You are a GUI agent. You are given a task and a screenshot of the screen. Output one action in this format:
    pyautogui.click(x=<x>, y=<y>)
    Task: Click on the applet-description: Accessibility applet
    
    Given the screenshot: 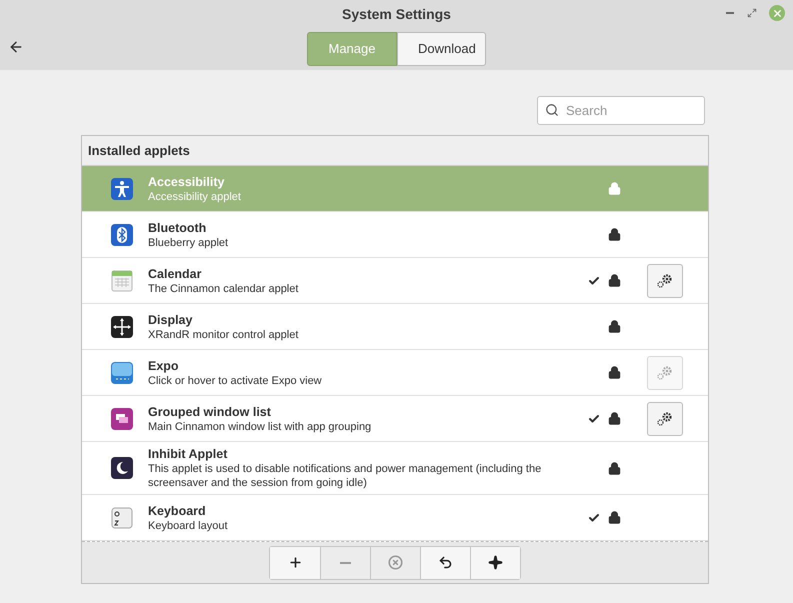 What is the action you would take?
    pyautogui.click(x=195, y=197)
    